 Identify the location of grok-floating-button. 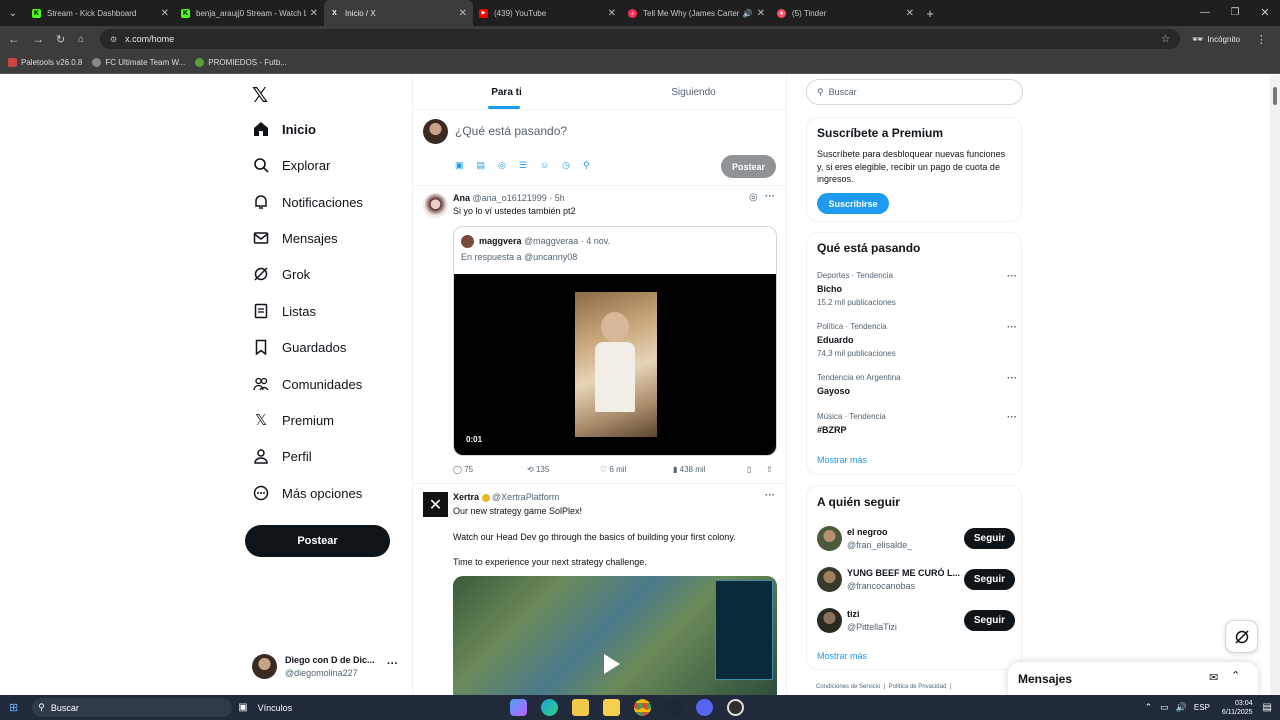
(1241, 636).